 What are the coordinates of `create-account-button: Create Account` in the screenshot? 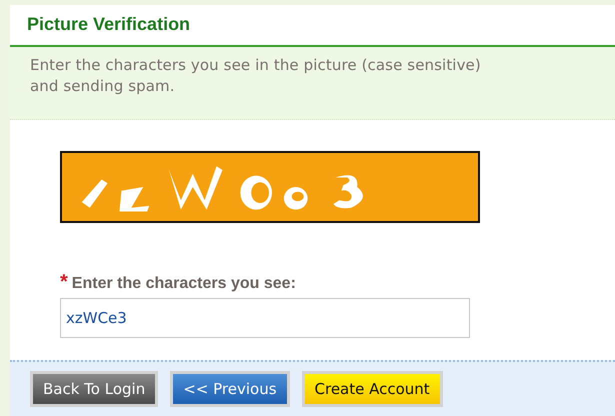 It's located at (372, 389).